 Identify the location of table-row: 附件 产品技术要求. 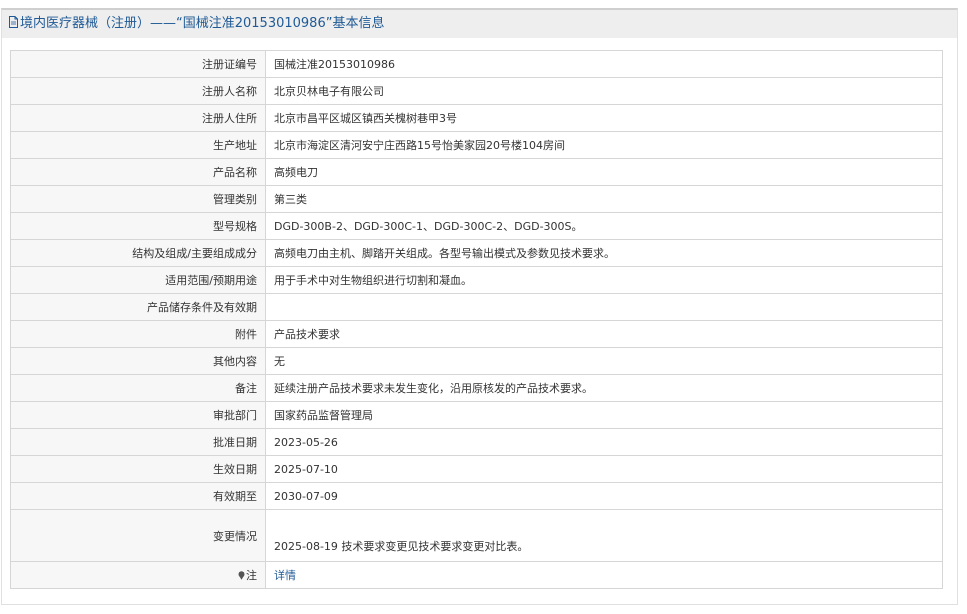
(476, 334).